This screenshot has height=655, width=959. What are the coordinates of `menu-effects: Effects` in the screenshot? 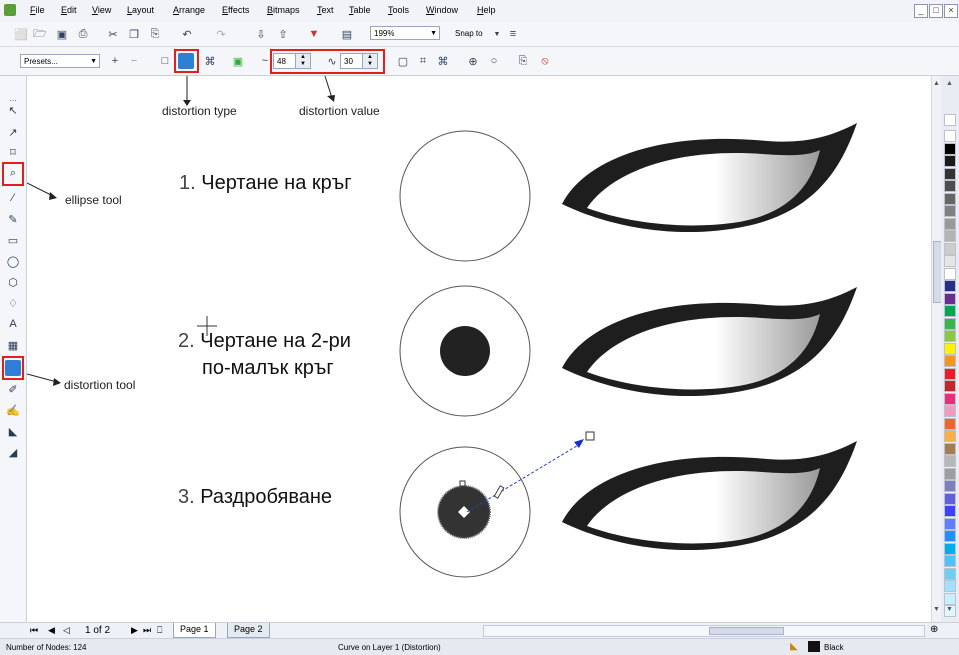 It's located at (235, 10).